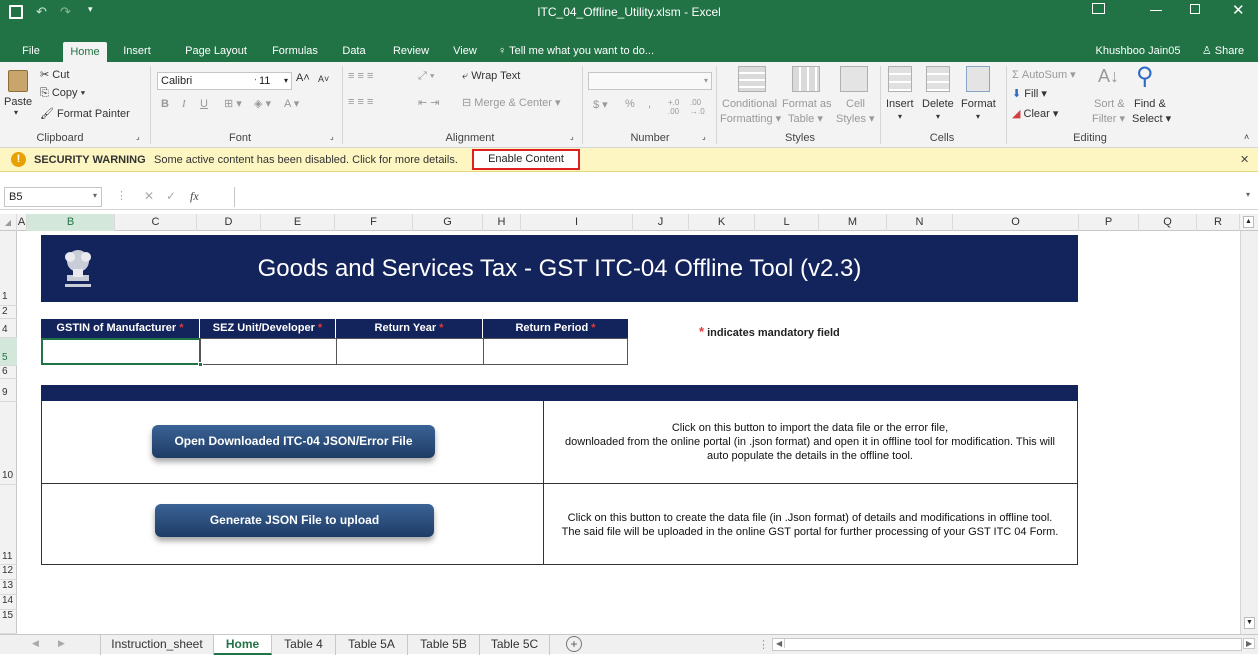  What do you see at coordinates (1249, 623) in the screenshot?
I see `scroll-down-icon: ▼` at bounding box center [1249, 623].